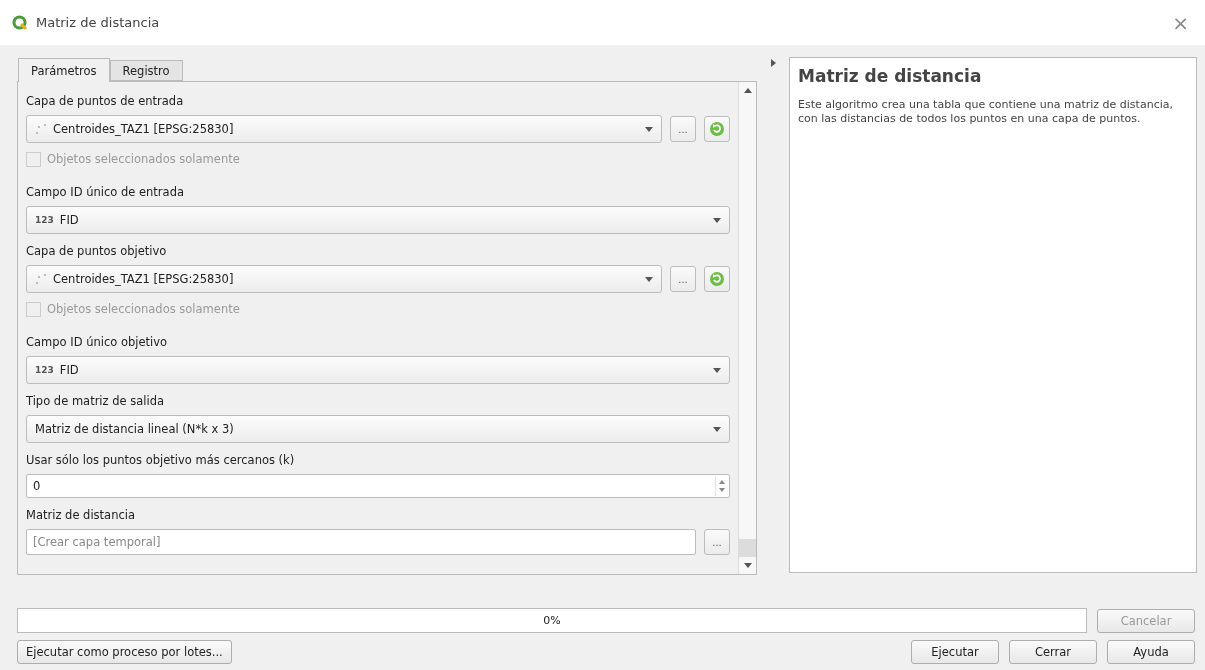 The height and width of the screenshot is (670, 1205). What do you see at coordinates (105, 101) in the screenshot?
I see `parameter-label: Capa de puntos de entrada` at bounding box center [105, 101].